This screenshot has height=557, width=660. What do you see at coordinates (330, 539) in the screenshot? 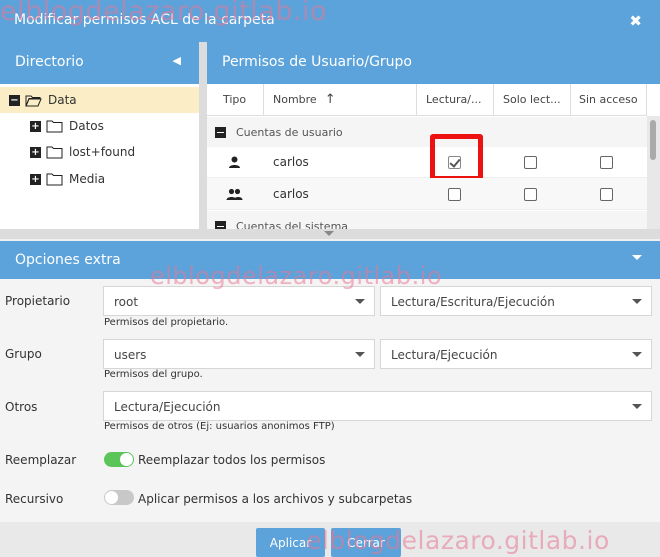
I see `dialog-footer: Aplicar Cerrar` at bounding box center [330, 539].